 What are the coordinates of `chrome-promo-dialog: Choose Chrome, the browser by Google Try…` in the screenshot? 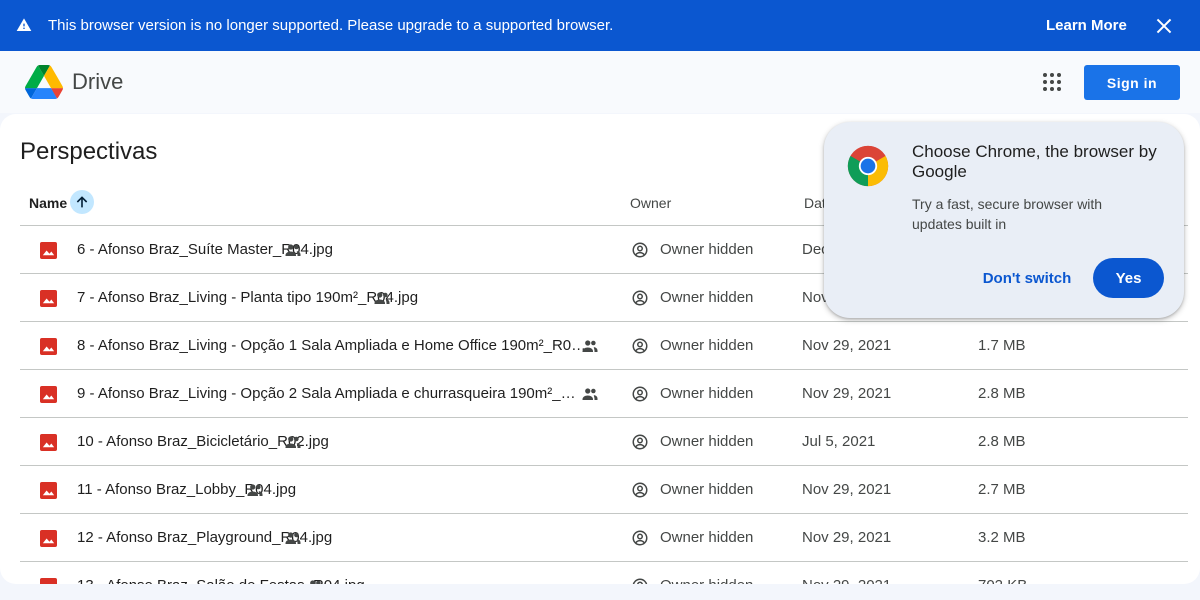 It's located at (1004, 220).